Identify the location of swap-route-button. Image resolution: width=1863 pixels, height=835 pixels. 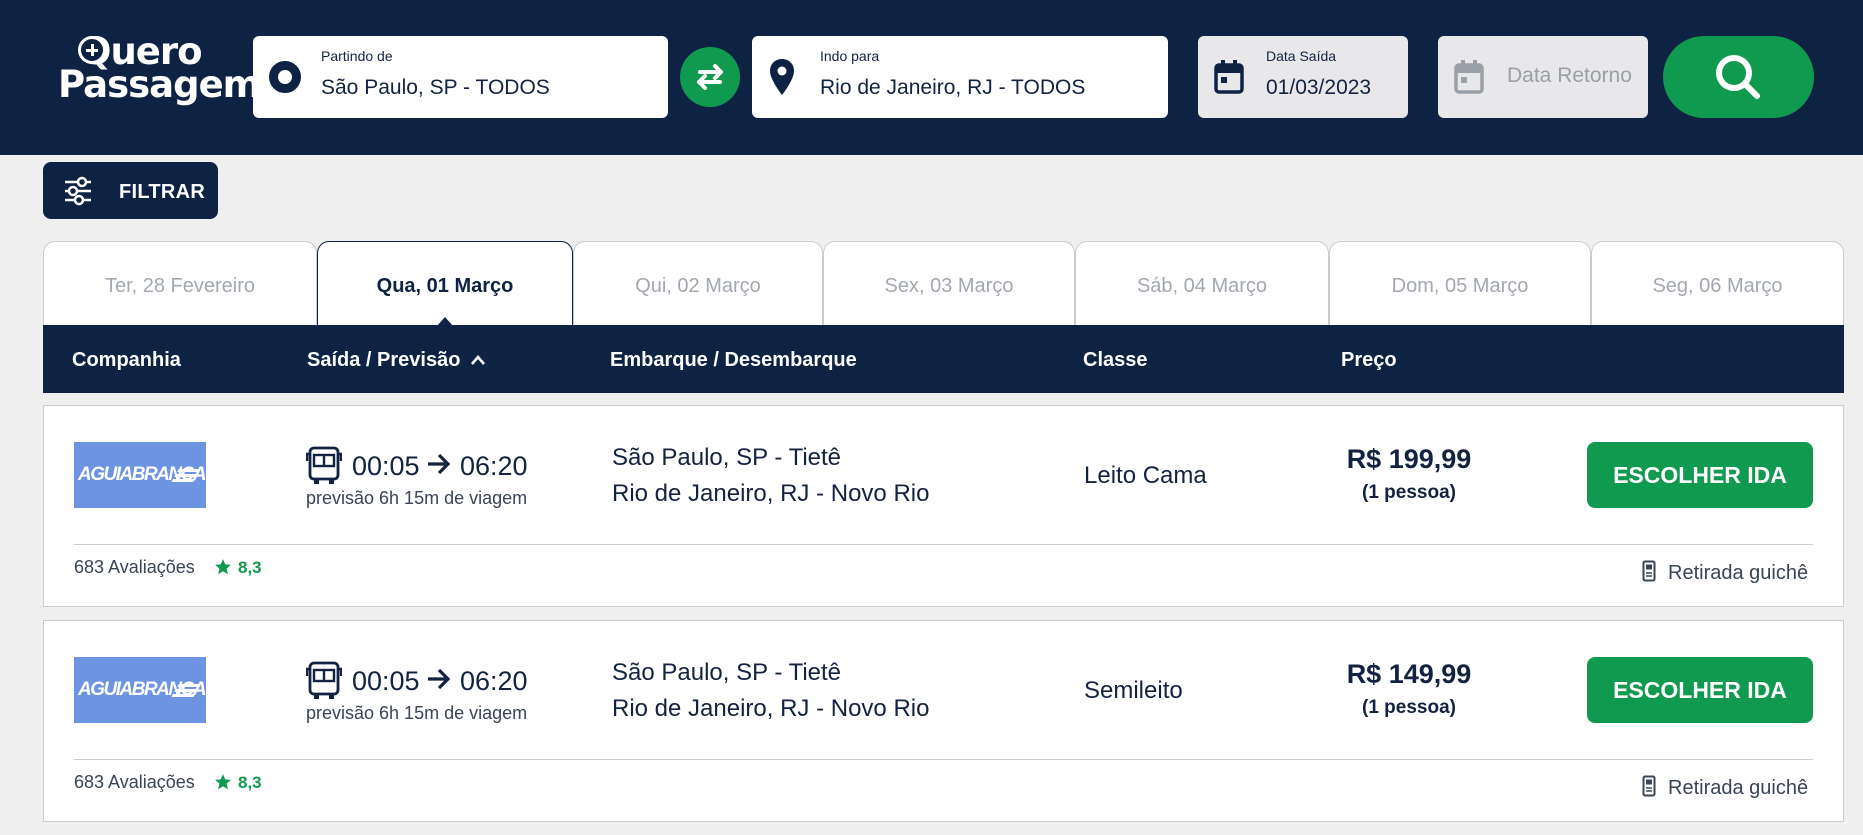
(710, 77).